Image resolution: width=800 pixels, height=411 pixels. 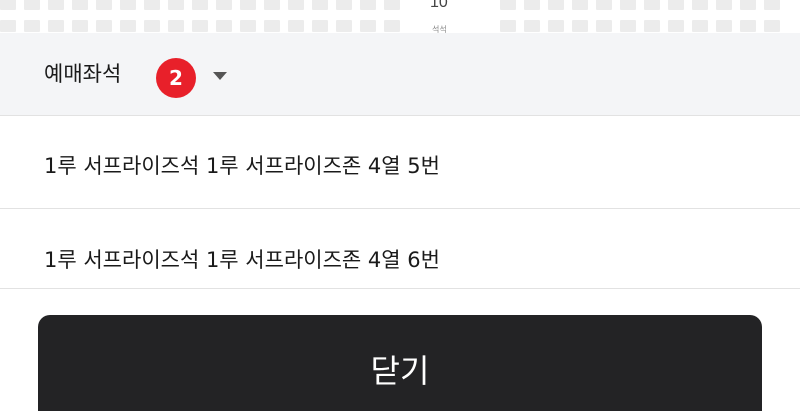 I want to click on seat-count-badge: 2, so click(x=176, y=78).